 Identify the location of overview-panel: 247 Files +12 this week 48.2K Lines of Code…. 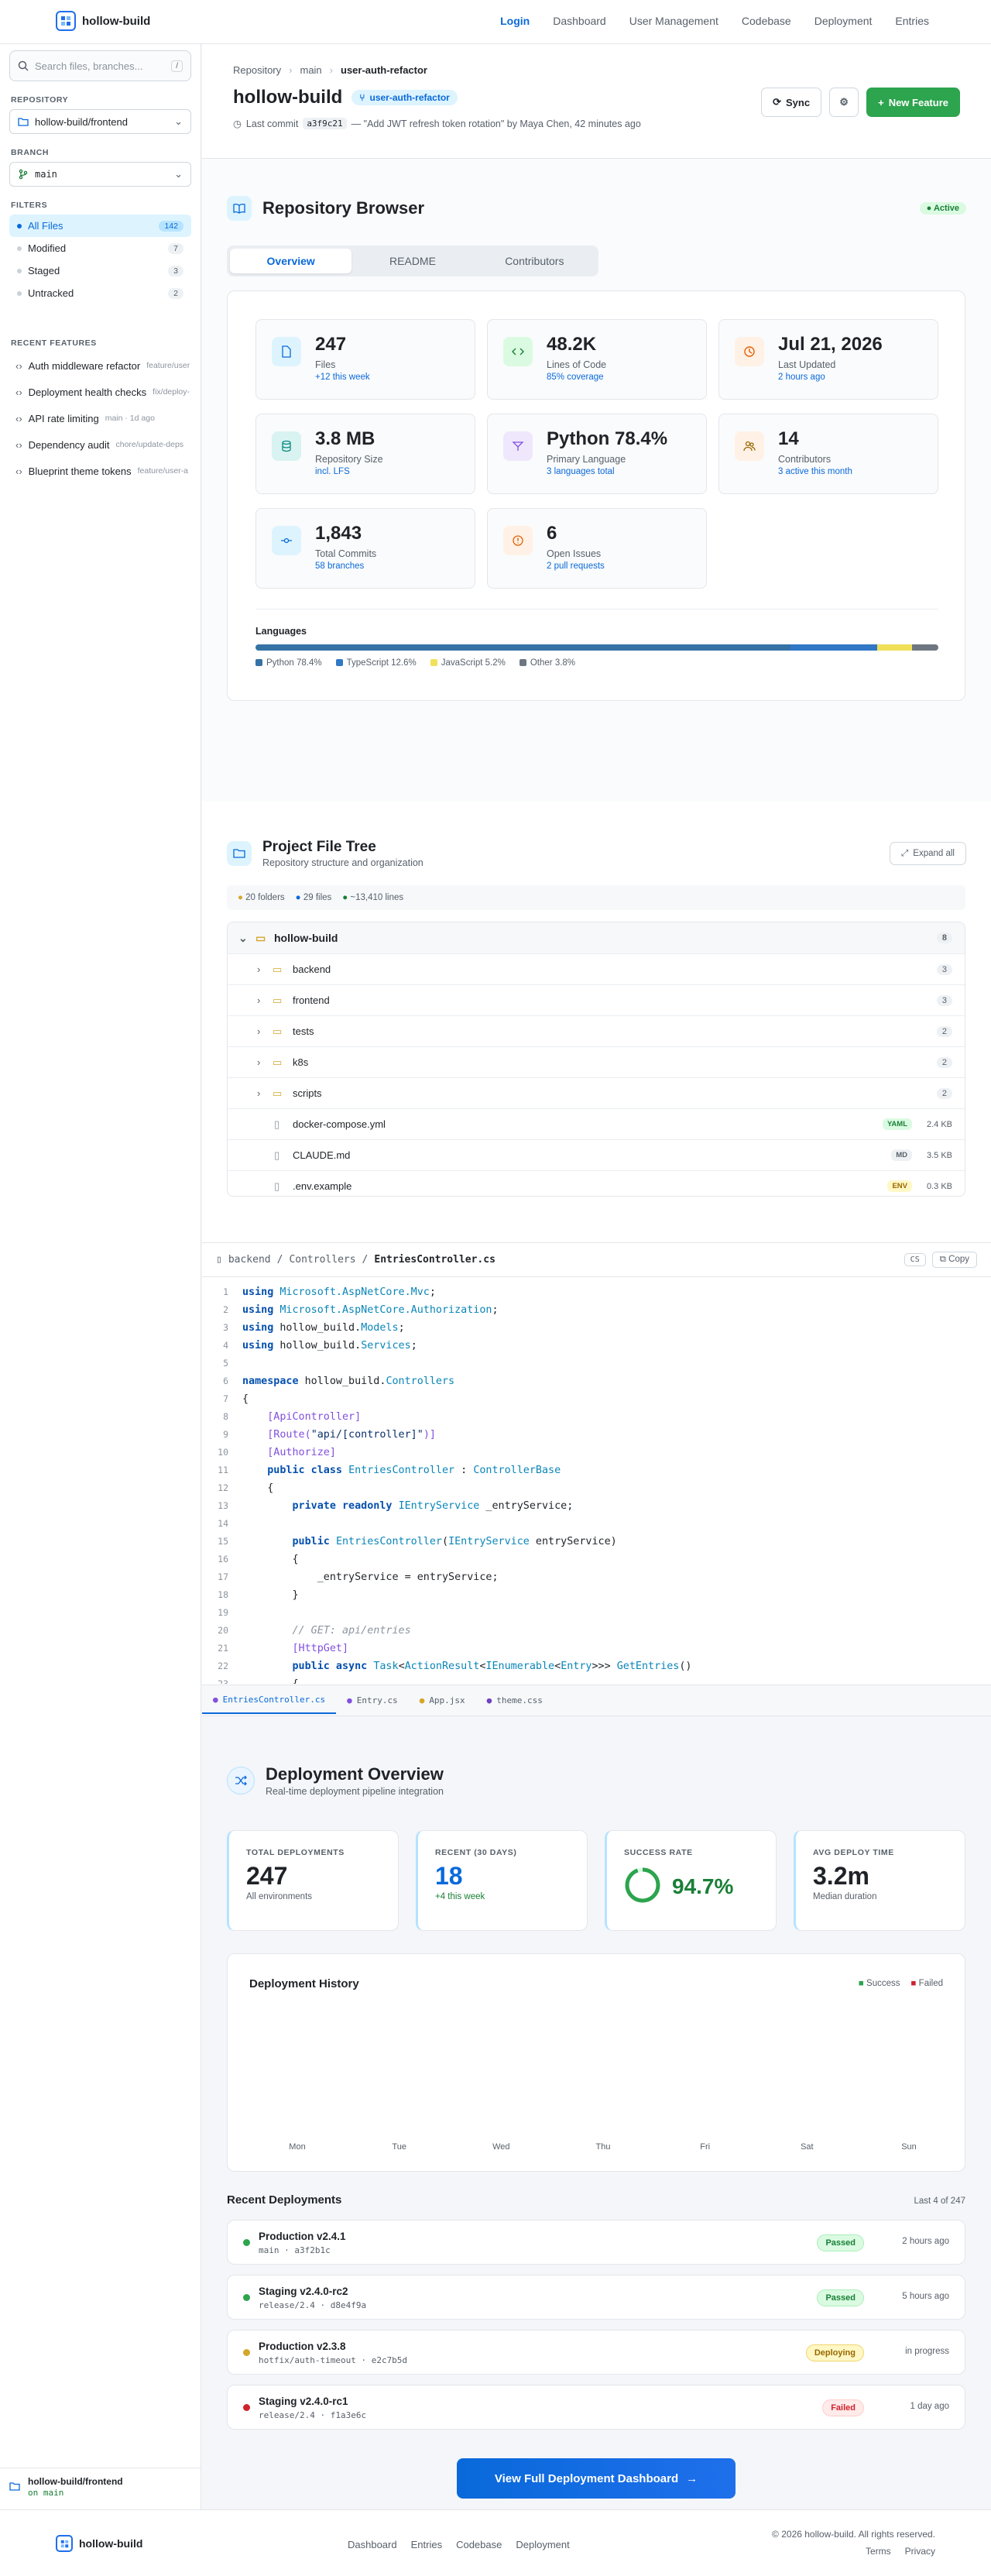
(596, 495).